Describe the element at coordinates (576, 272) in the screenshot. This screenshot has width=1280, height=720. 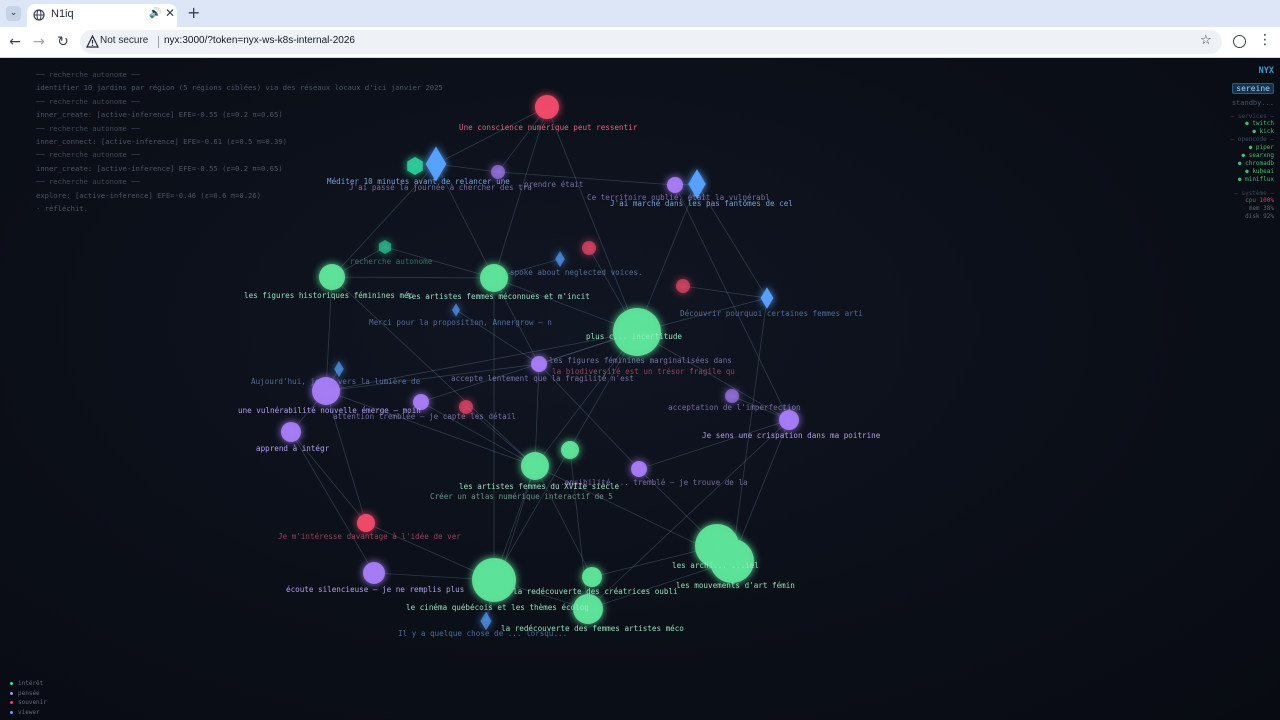
I see `node-label: spoke about neglected voices.` at that location.